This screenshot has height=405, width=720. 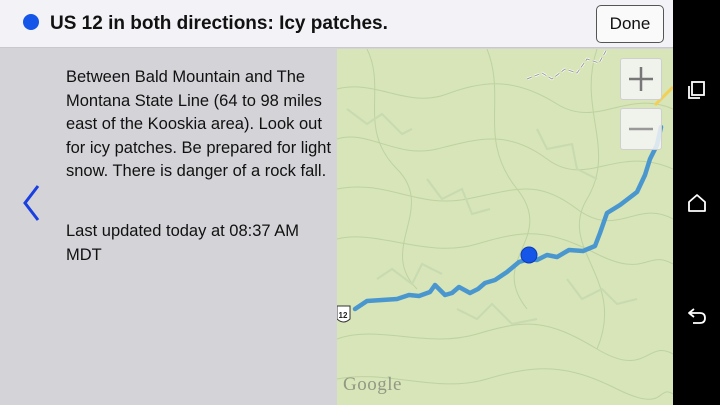 I want to click on plus-icon, so click(x=641, y=79).